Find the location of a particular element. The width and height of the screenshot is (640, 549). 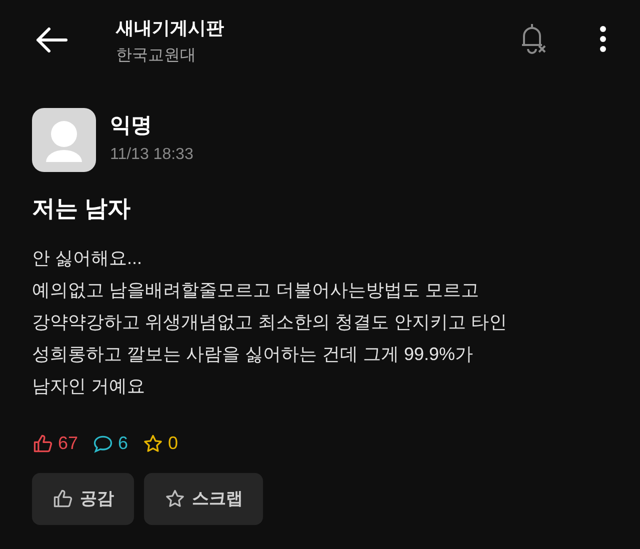

post-title: 저는 남자 is located at coordinates (81, 208).